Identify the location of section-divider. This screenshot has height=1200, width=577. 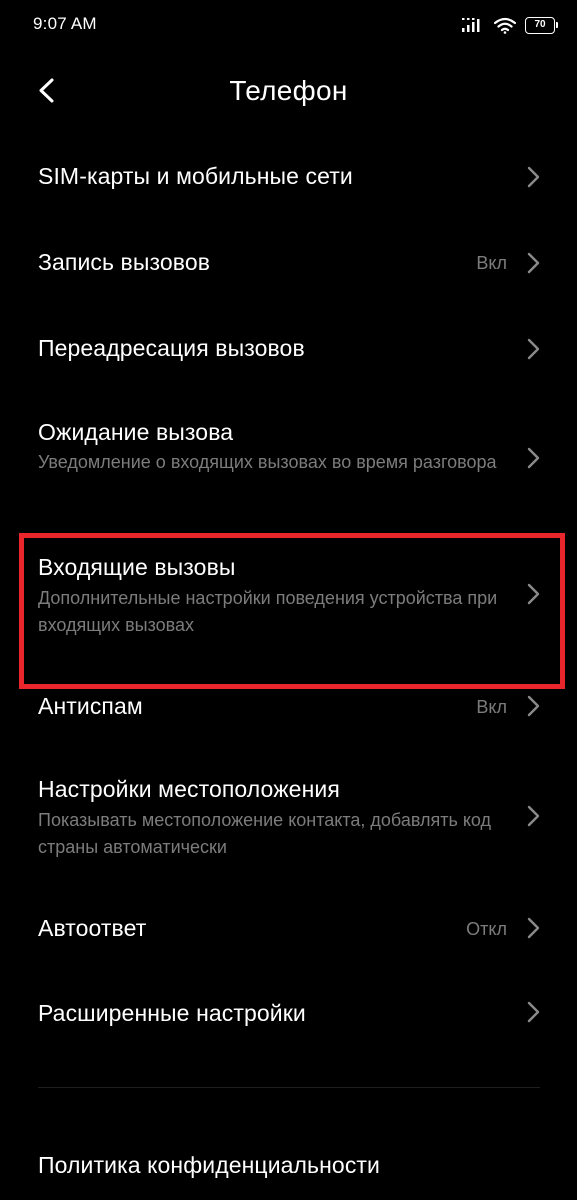
(289, 1087).